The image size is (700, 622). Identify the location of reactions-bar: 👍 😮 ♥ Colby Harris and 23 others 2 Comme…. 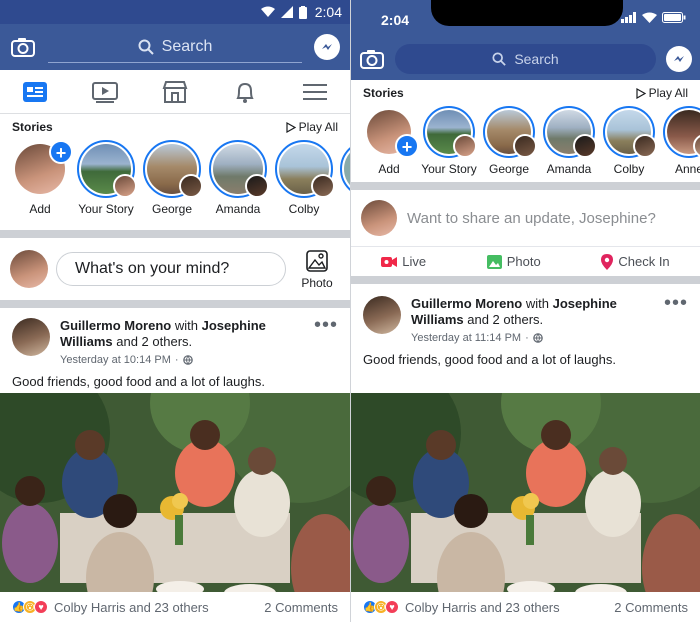
(175, 607).